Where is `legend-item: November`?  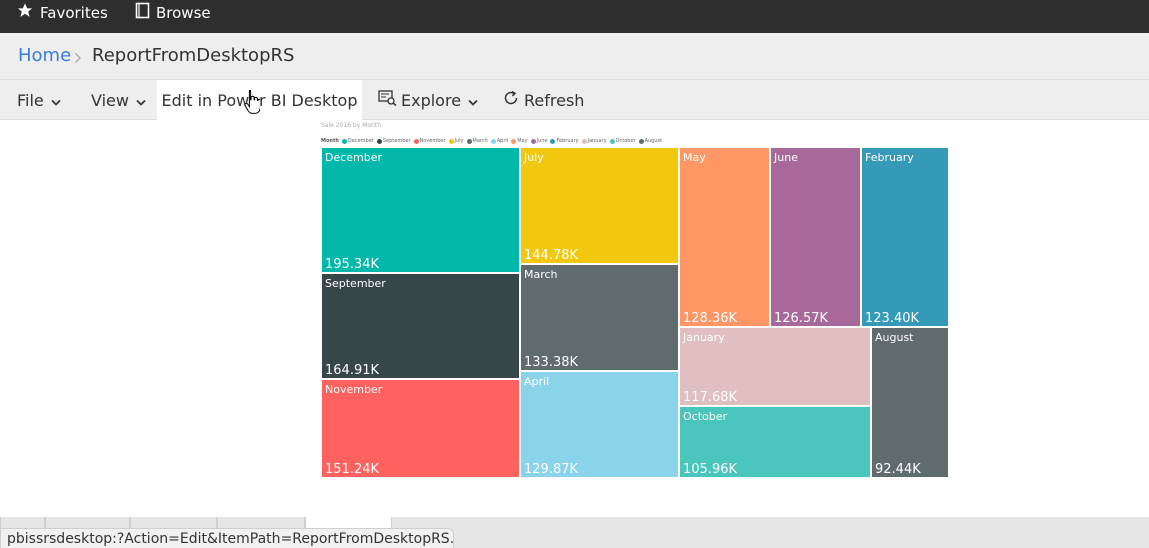 legend-item: November is located at coordinates (429, 141).